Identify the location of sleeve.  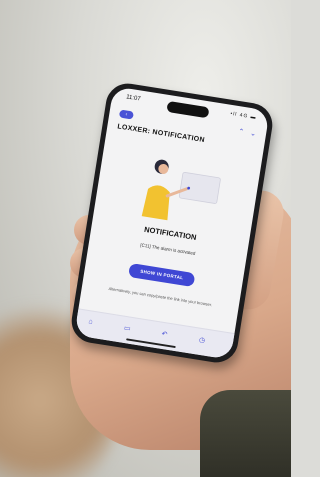
(245, 433).